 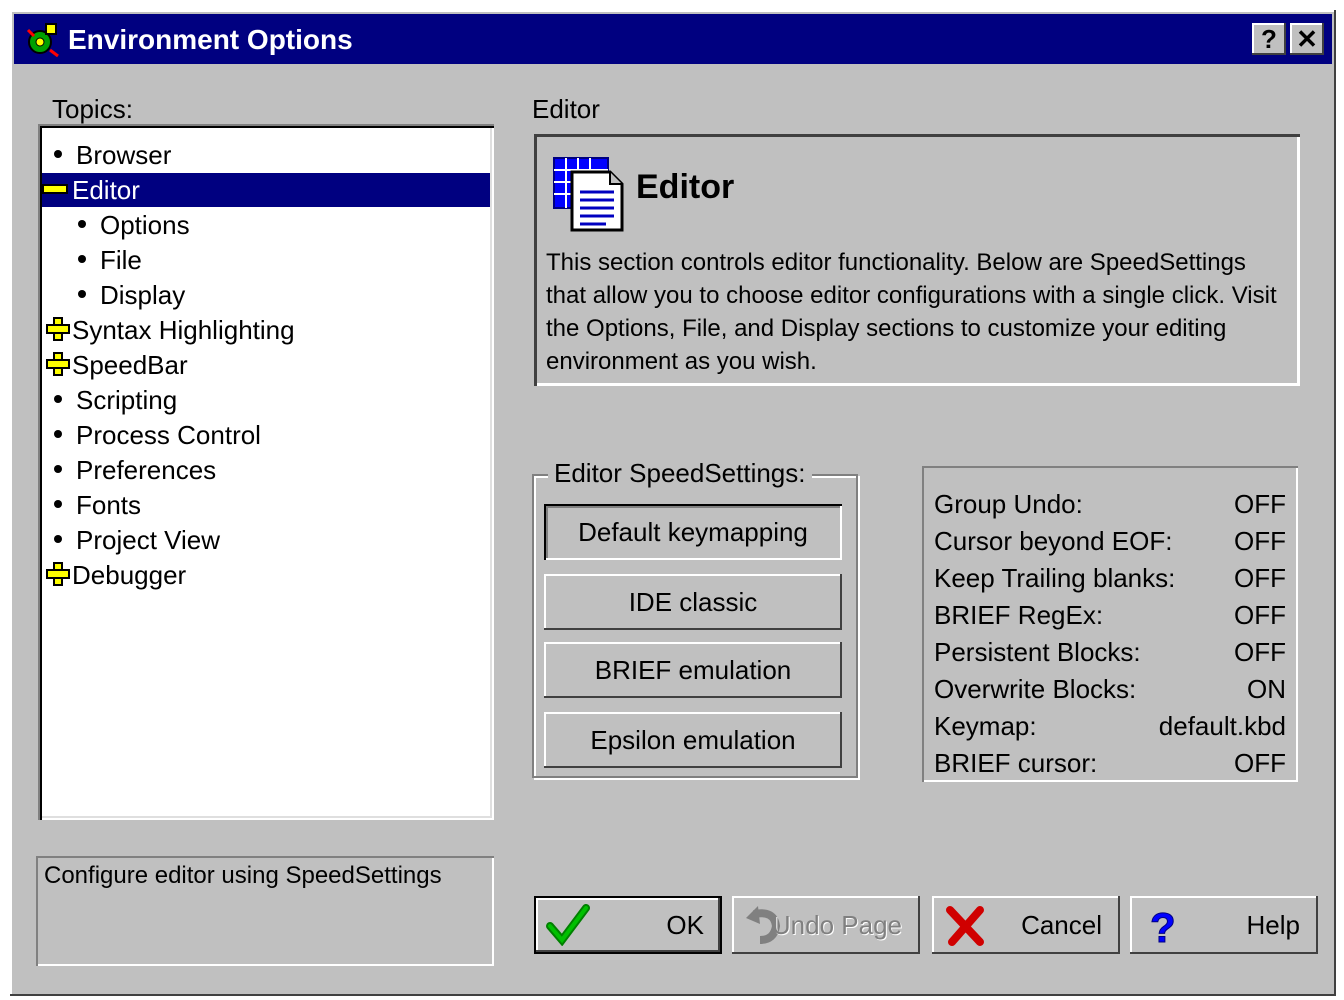 I want to click on ok-button: OK, so click(x=628, y=925).